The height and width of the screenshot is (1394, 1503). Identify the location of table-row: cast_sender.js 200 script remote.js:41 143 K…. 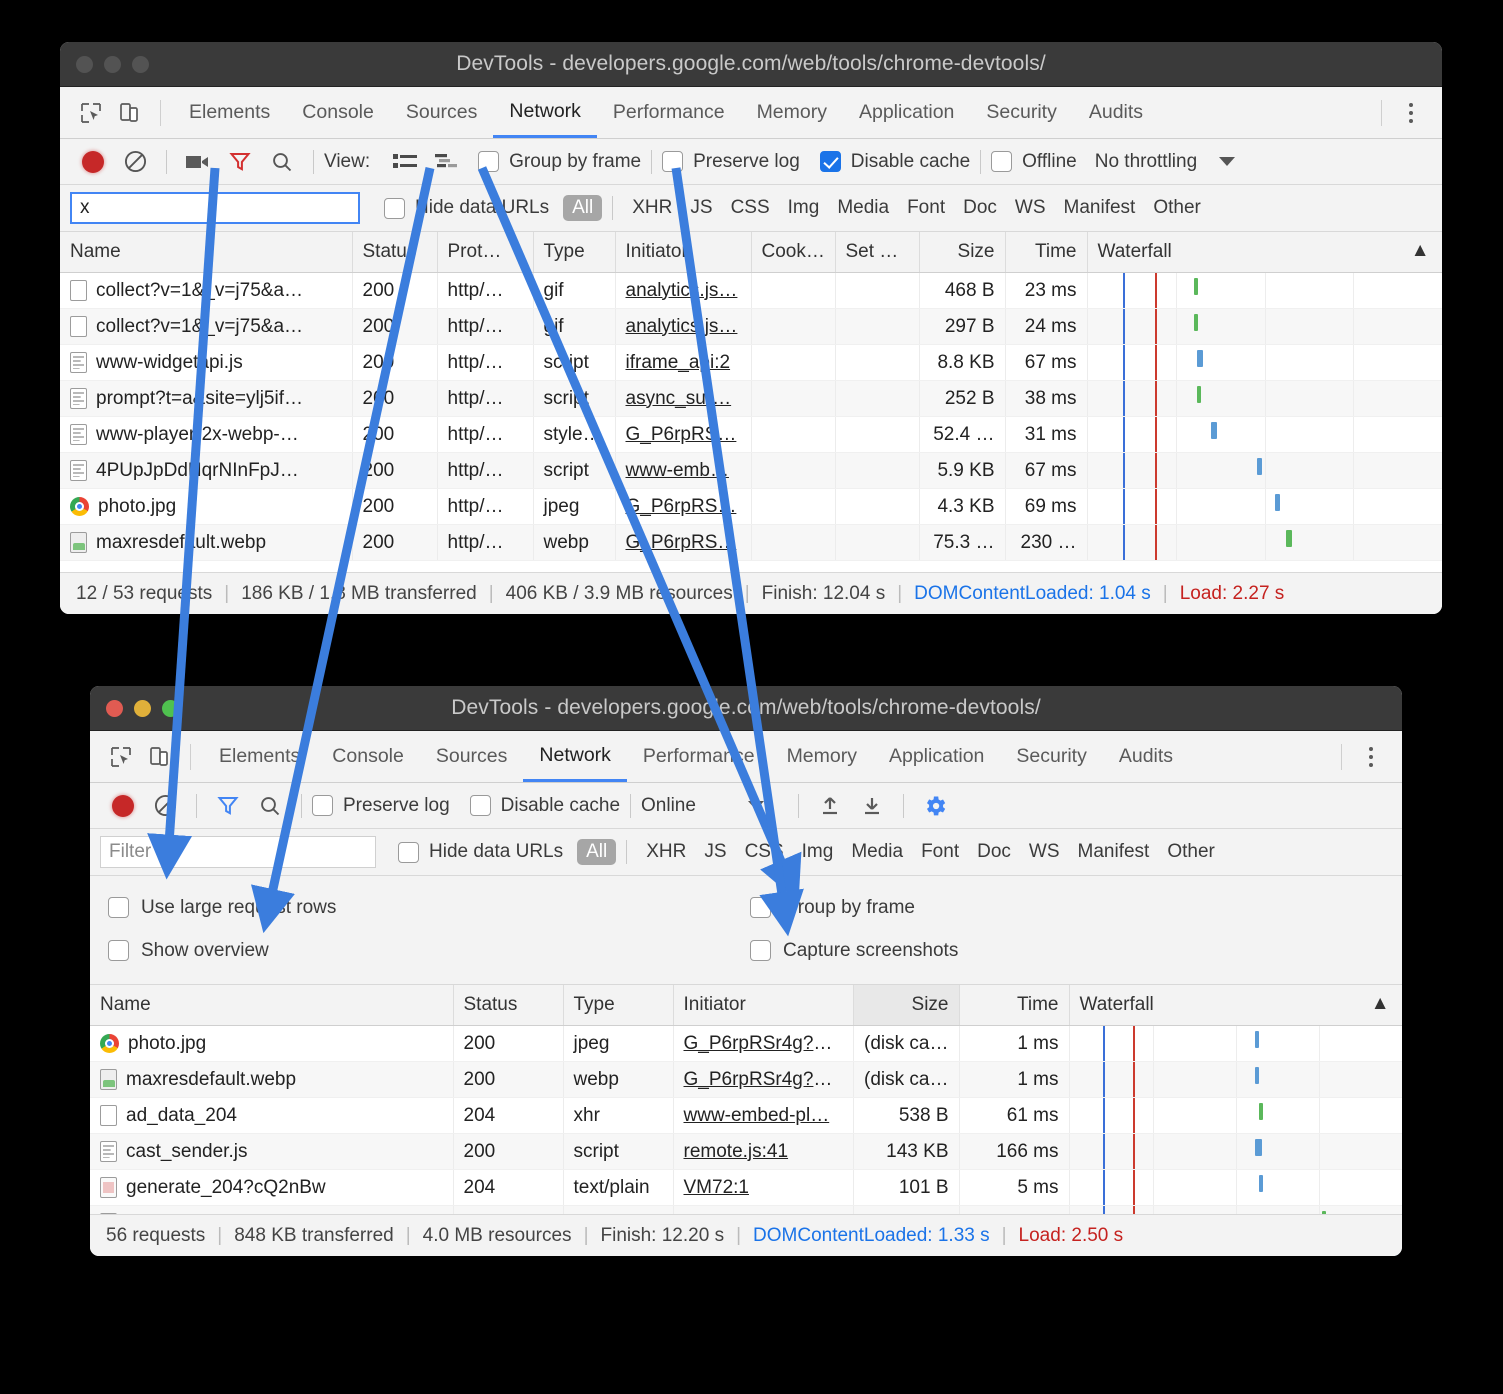
(746, 1151).